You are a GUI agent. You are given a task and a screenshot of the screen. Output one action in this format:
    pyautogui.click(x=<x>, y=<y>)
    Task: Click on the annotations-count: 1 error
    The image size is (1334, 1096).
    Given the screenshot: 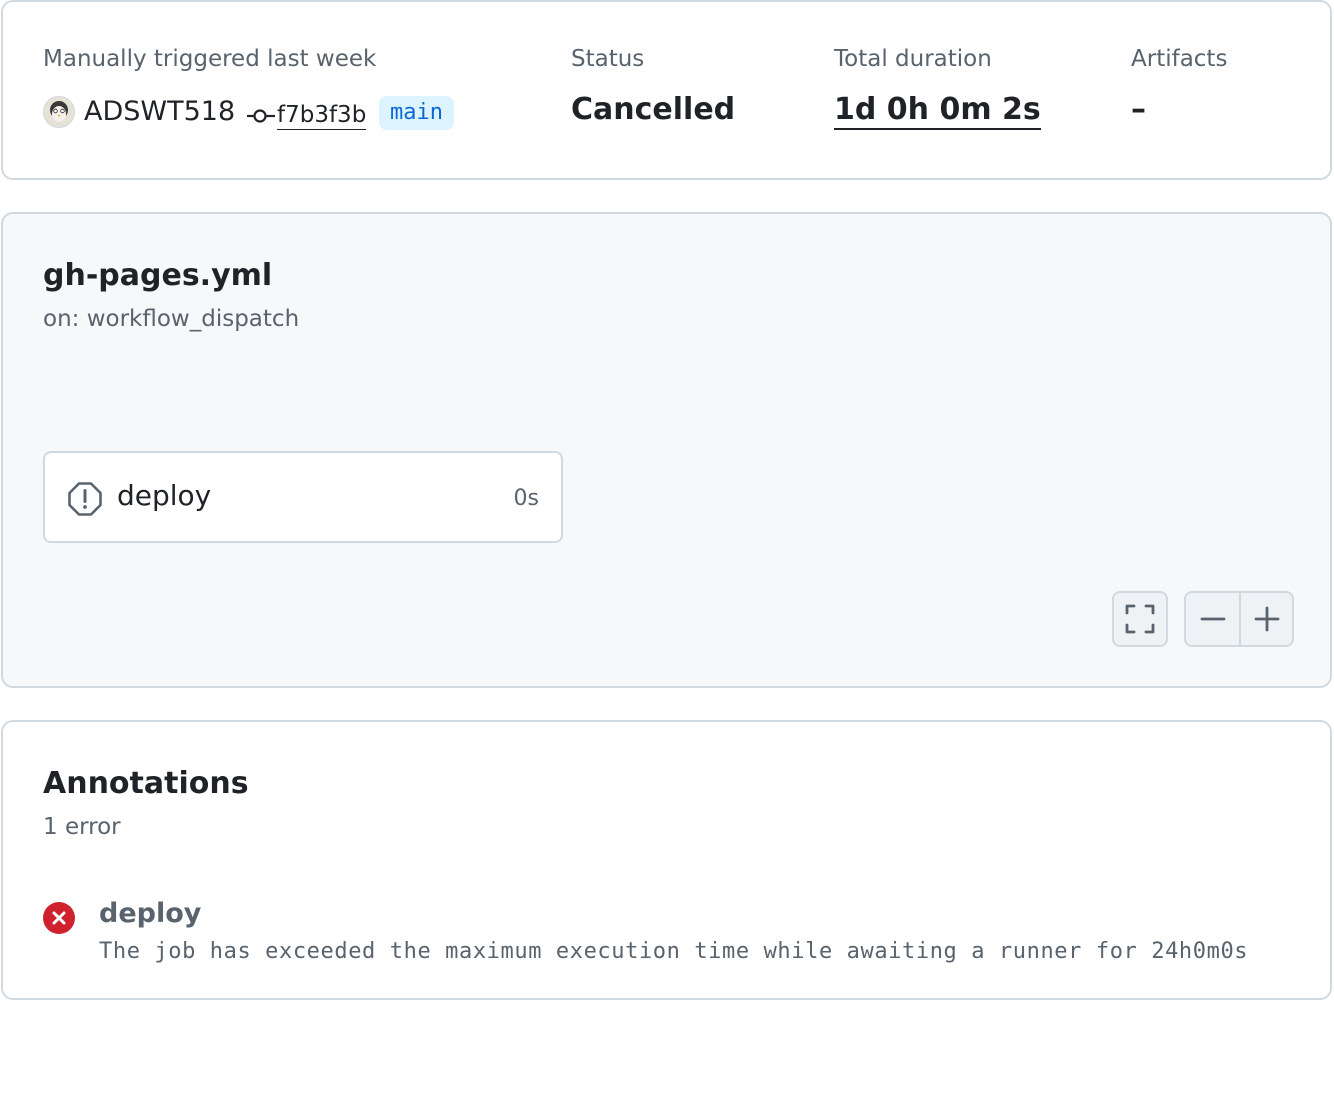 What is the action you would take?
    pyautogui.click(x=82, y=827)
    